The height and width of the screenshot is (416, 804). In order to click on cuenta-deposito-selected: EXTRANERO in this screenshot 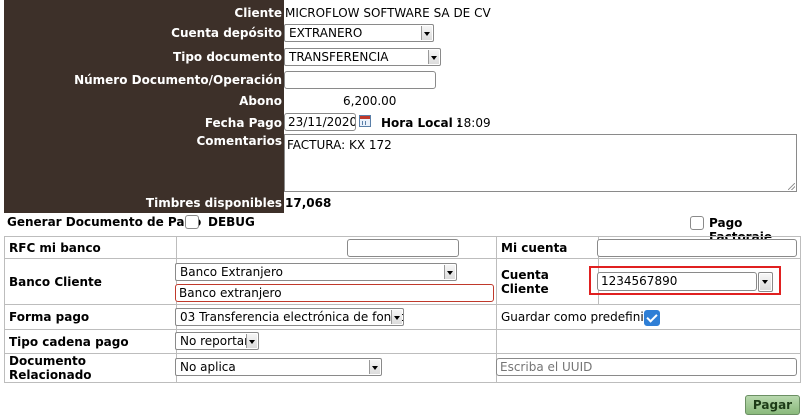, I will do `click(326, 33)`.